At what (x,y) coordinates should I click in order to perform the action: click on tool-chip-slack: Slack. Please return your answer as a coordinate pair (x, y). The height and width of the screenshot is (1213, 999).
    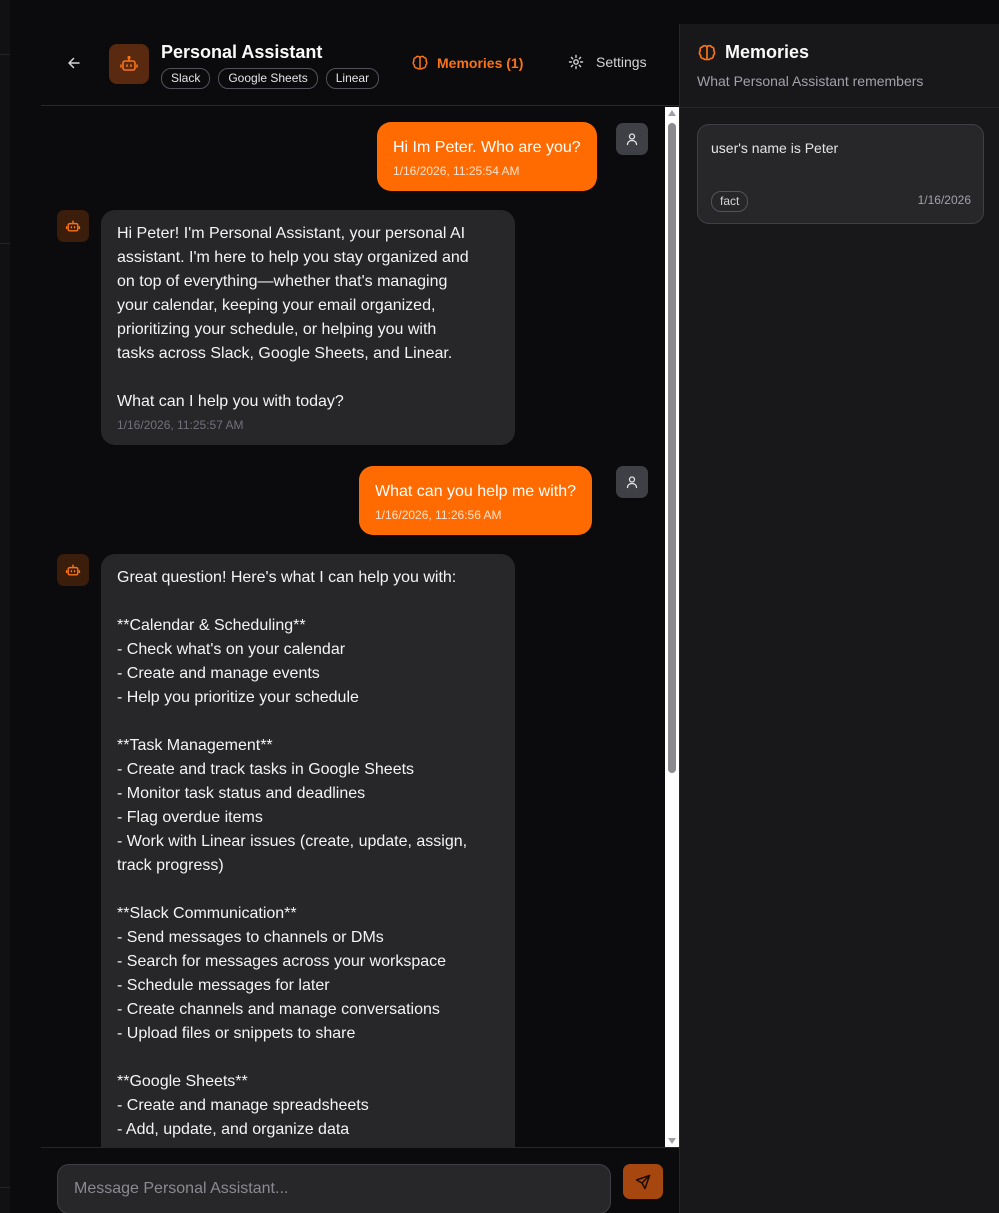
    Looking at the image, I should click on (186, 78).